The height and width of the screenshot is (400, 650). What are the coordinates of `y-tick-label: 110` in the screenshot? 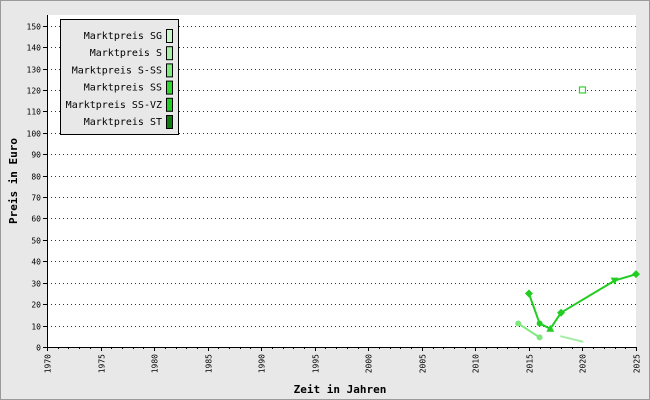 It's located at (34, 112).